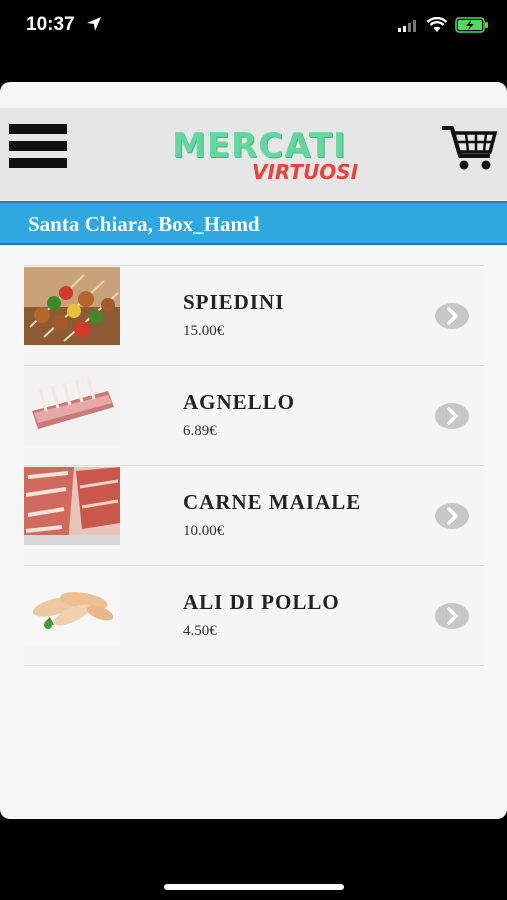 This screenshot has height=900, width=507. What do you see at coordinates (254, 615) in the screenshot?
I see `product-item: ALI DI POLLO 4.50€` at bounding box center [254, 615].